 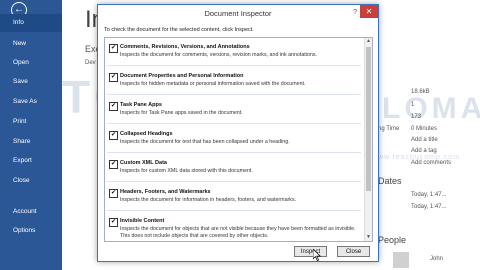 I want to click on sidebar-item-export: Export, so click(x=31, y=161).